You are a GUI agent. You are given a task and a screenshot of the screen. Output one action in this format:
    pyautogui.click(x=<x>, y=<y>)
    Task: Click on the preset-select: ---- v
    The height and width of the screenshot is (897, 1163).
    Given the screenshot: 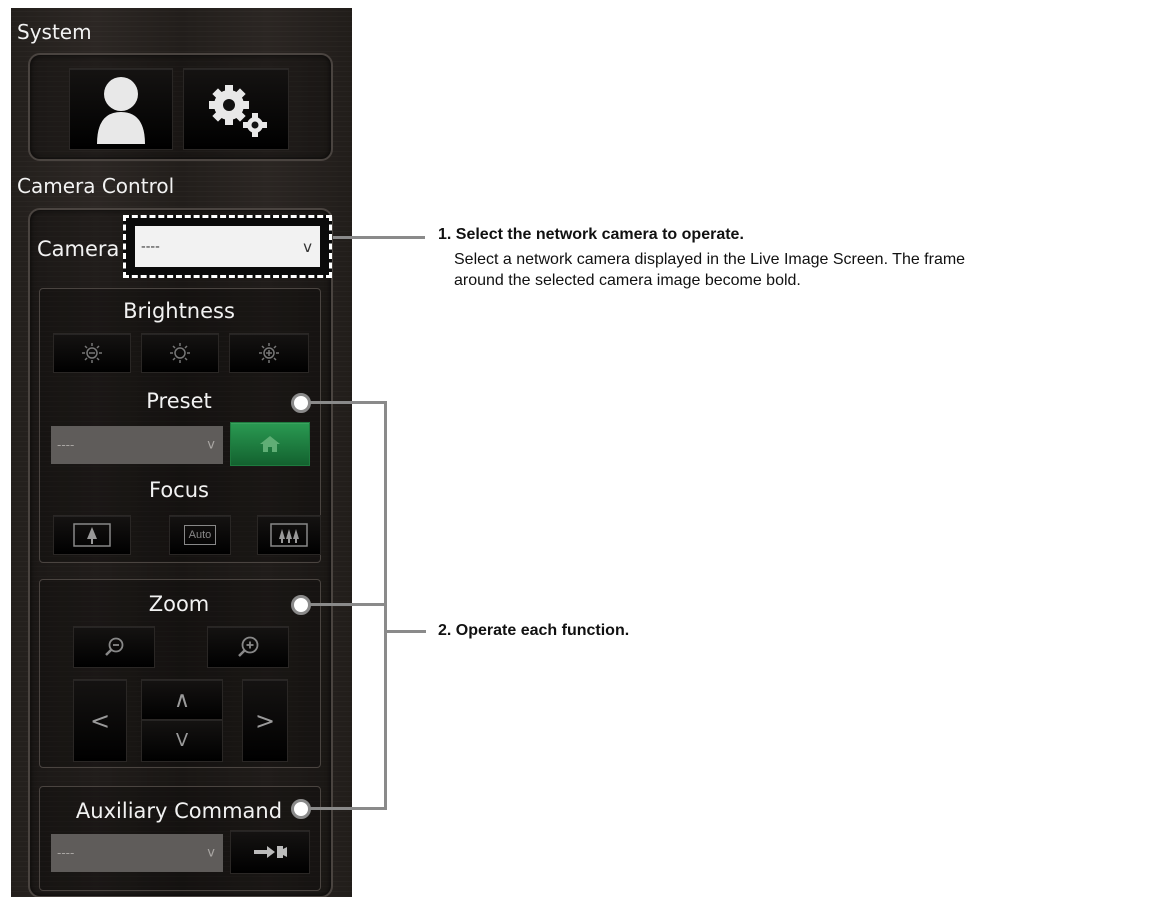 What is the action you would take?
    pyautogui.click(x=137, y=445)
    